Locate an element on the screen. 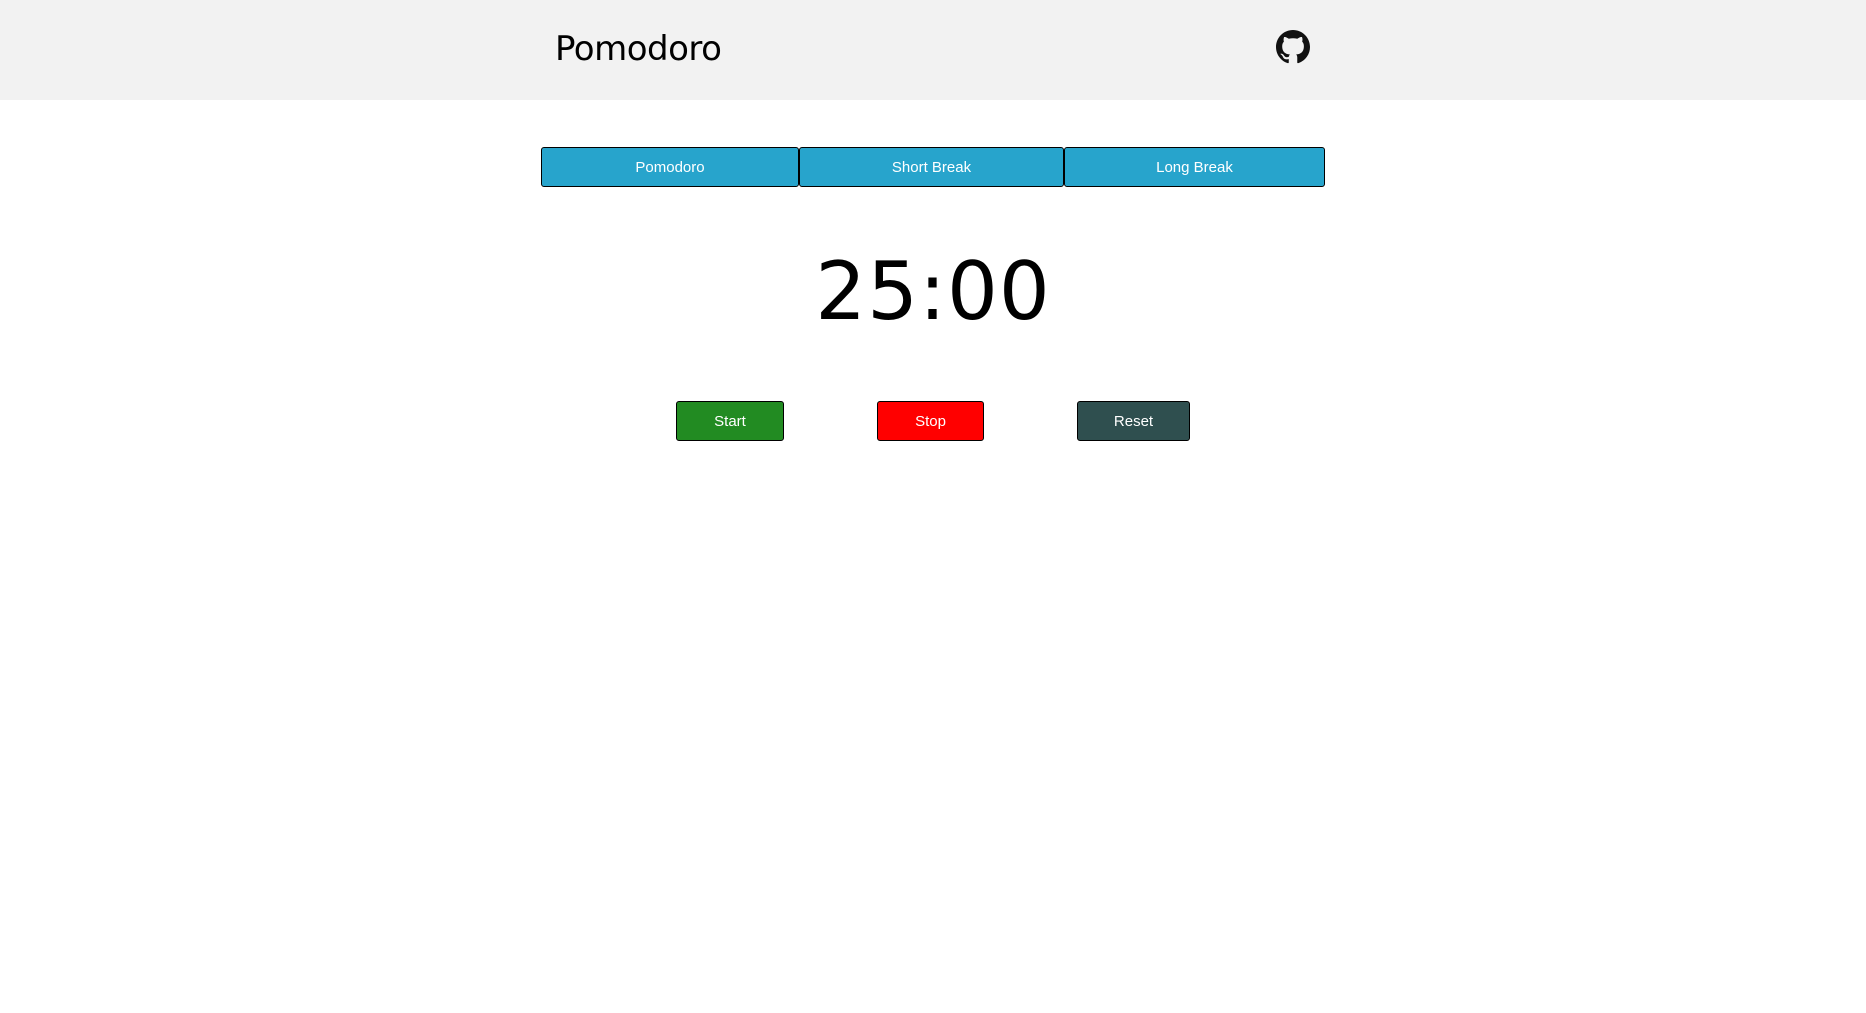  header-bar: Pomodoro is located at coordinates (933, 50).